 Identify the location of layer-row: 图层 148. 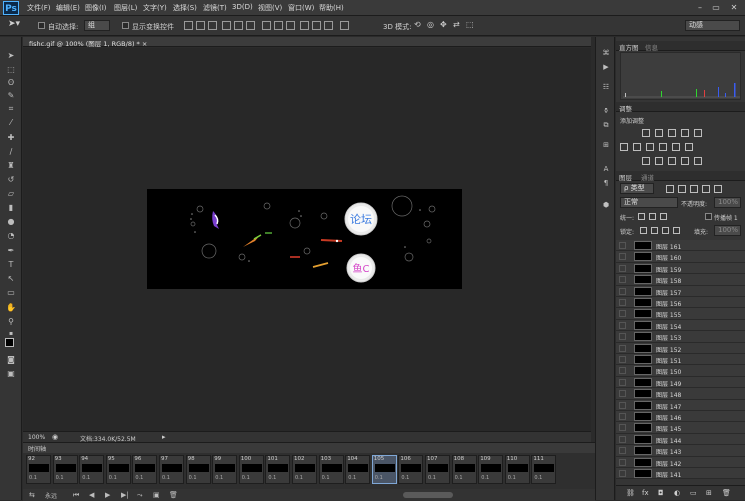
(680, 394).